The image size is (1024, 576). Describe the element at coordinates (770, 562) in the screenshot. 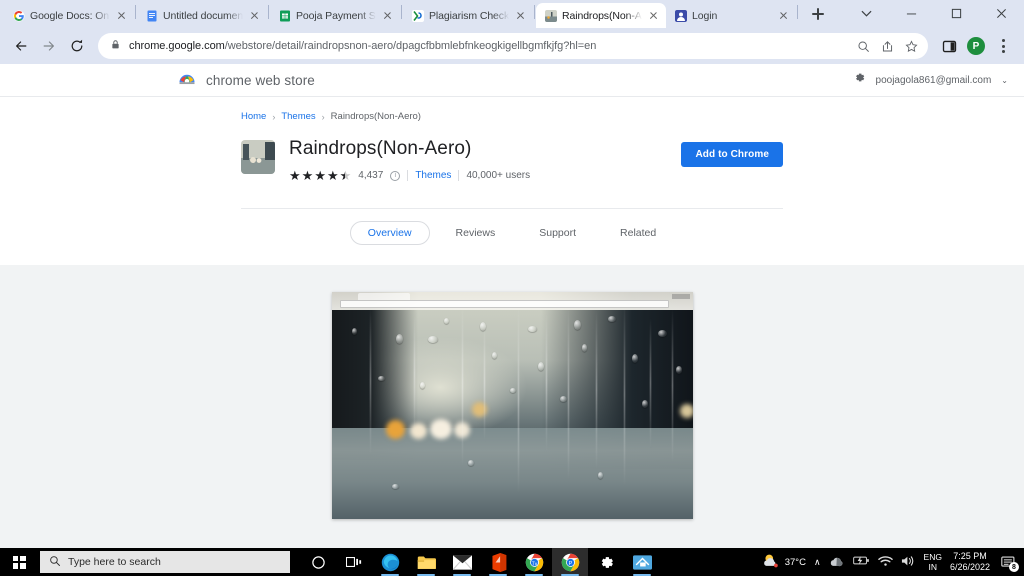

I see `partly-sunny-icon` at that location.